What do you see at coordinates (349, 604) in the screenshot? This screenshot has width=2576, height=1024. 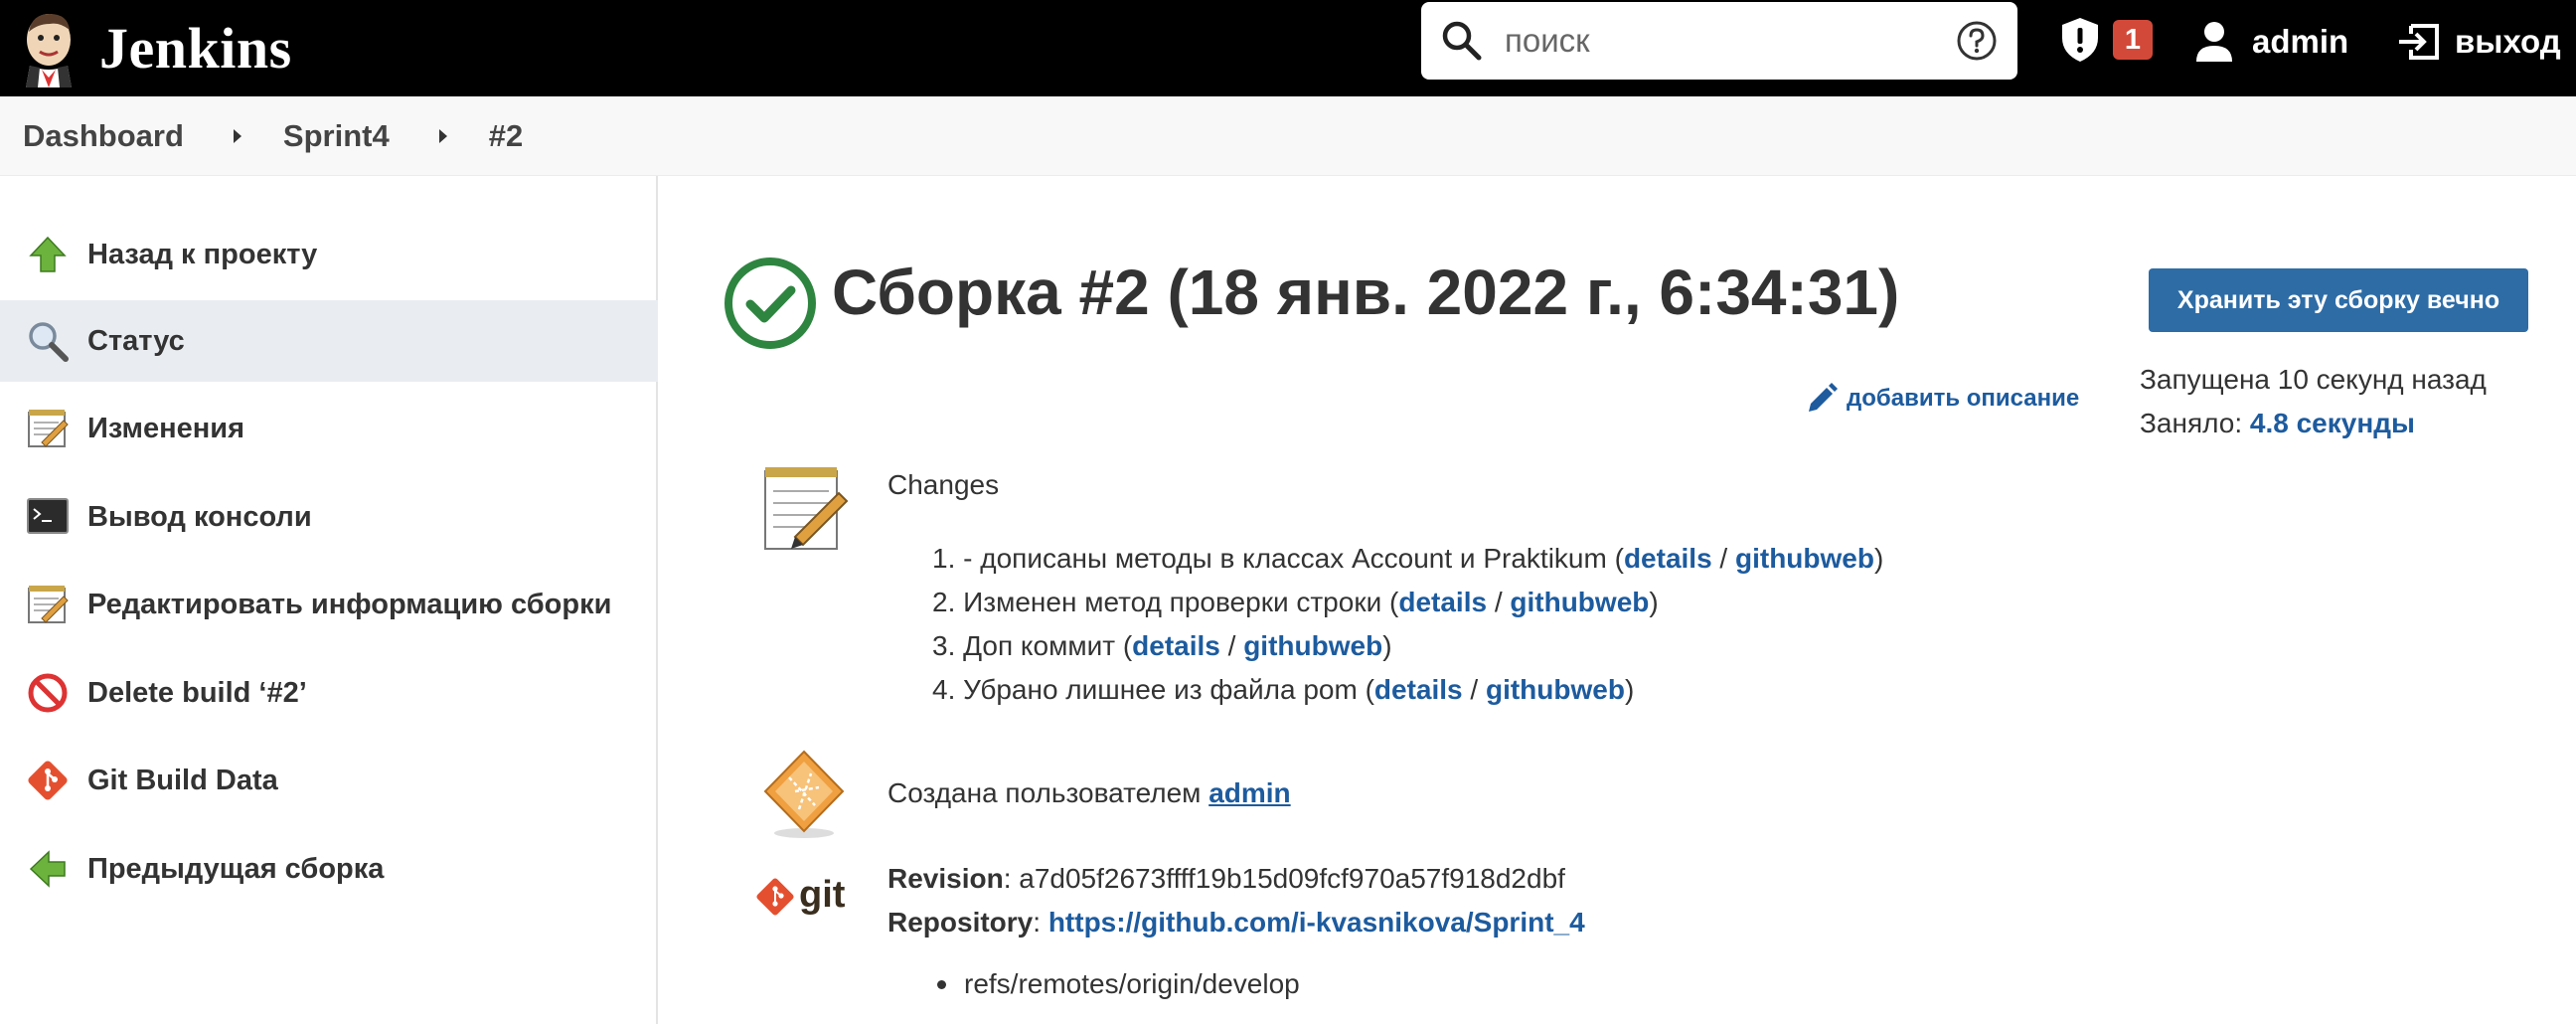 I see `sidebar-item-label: Редактировать информацию сборки` at bounding box center [349, 604].